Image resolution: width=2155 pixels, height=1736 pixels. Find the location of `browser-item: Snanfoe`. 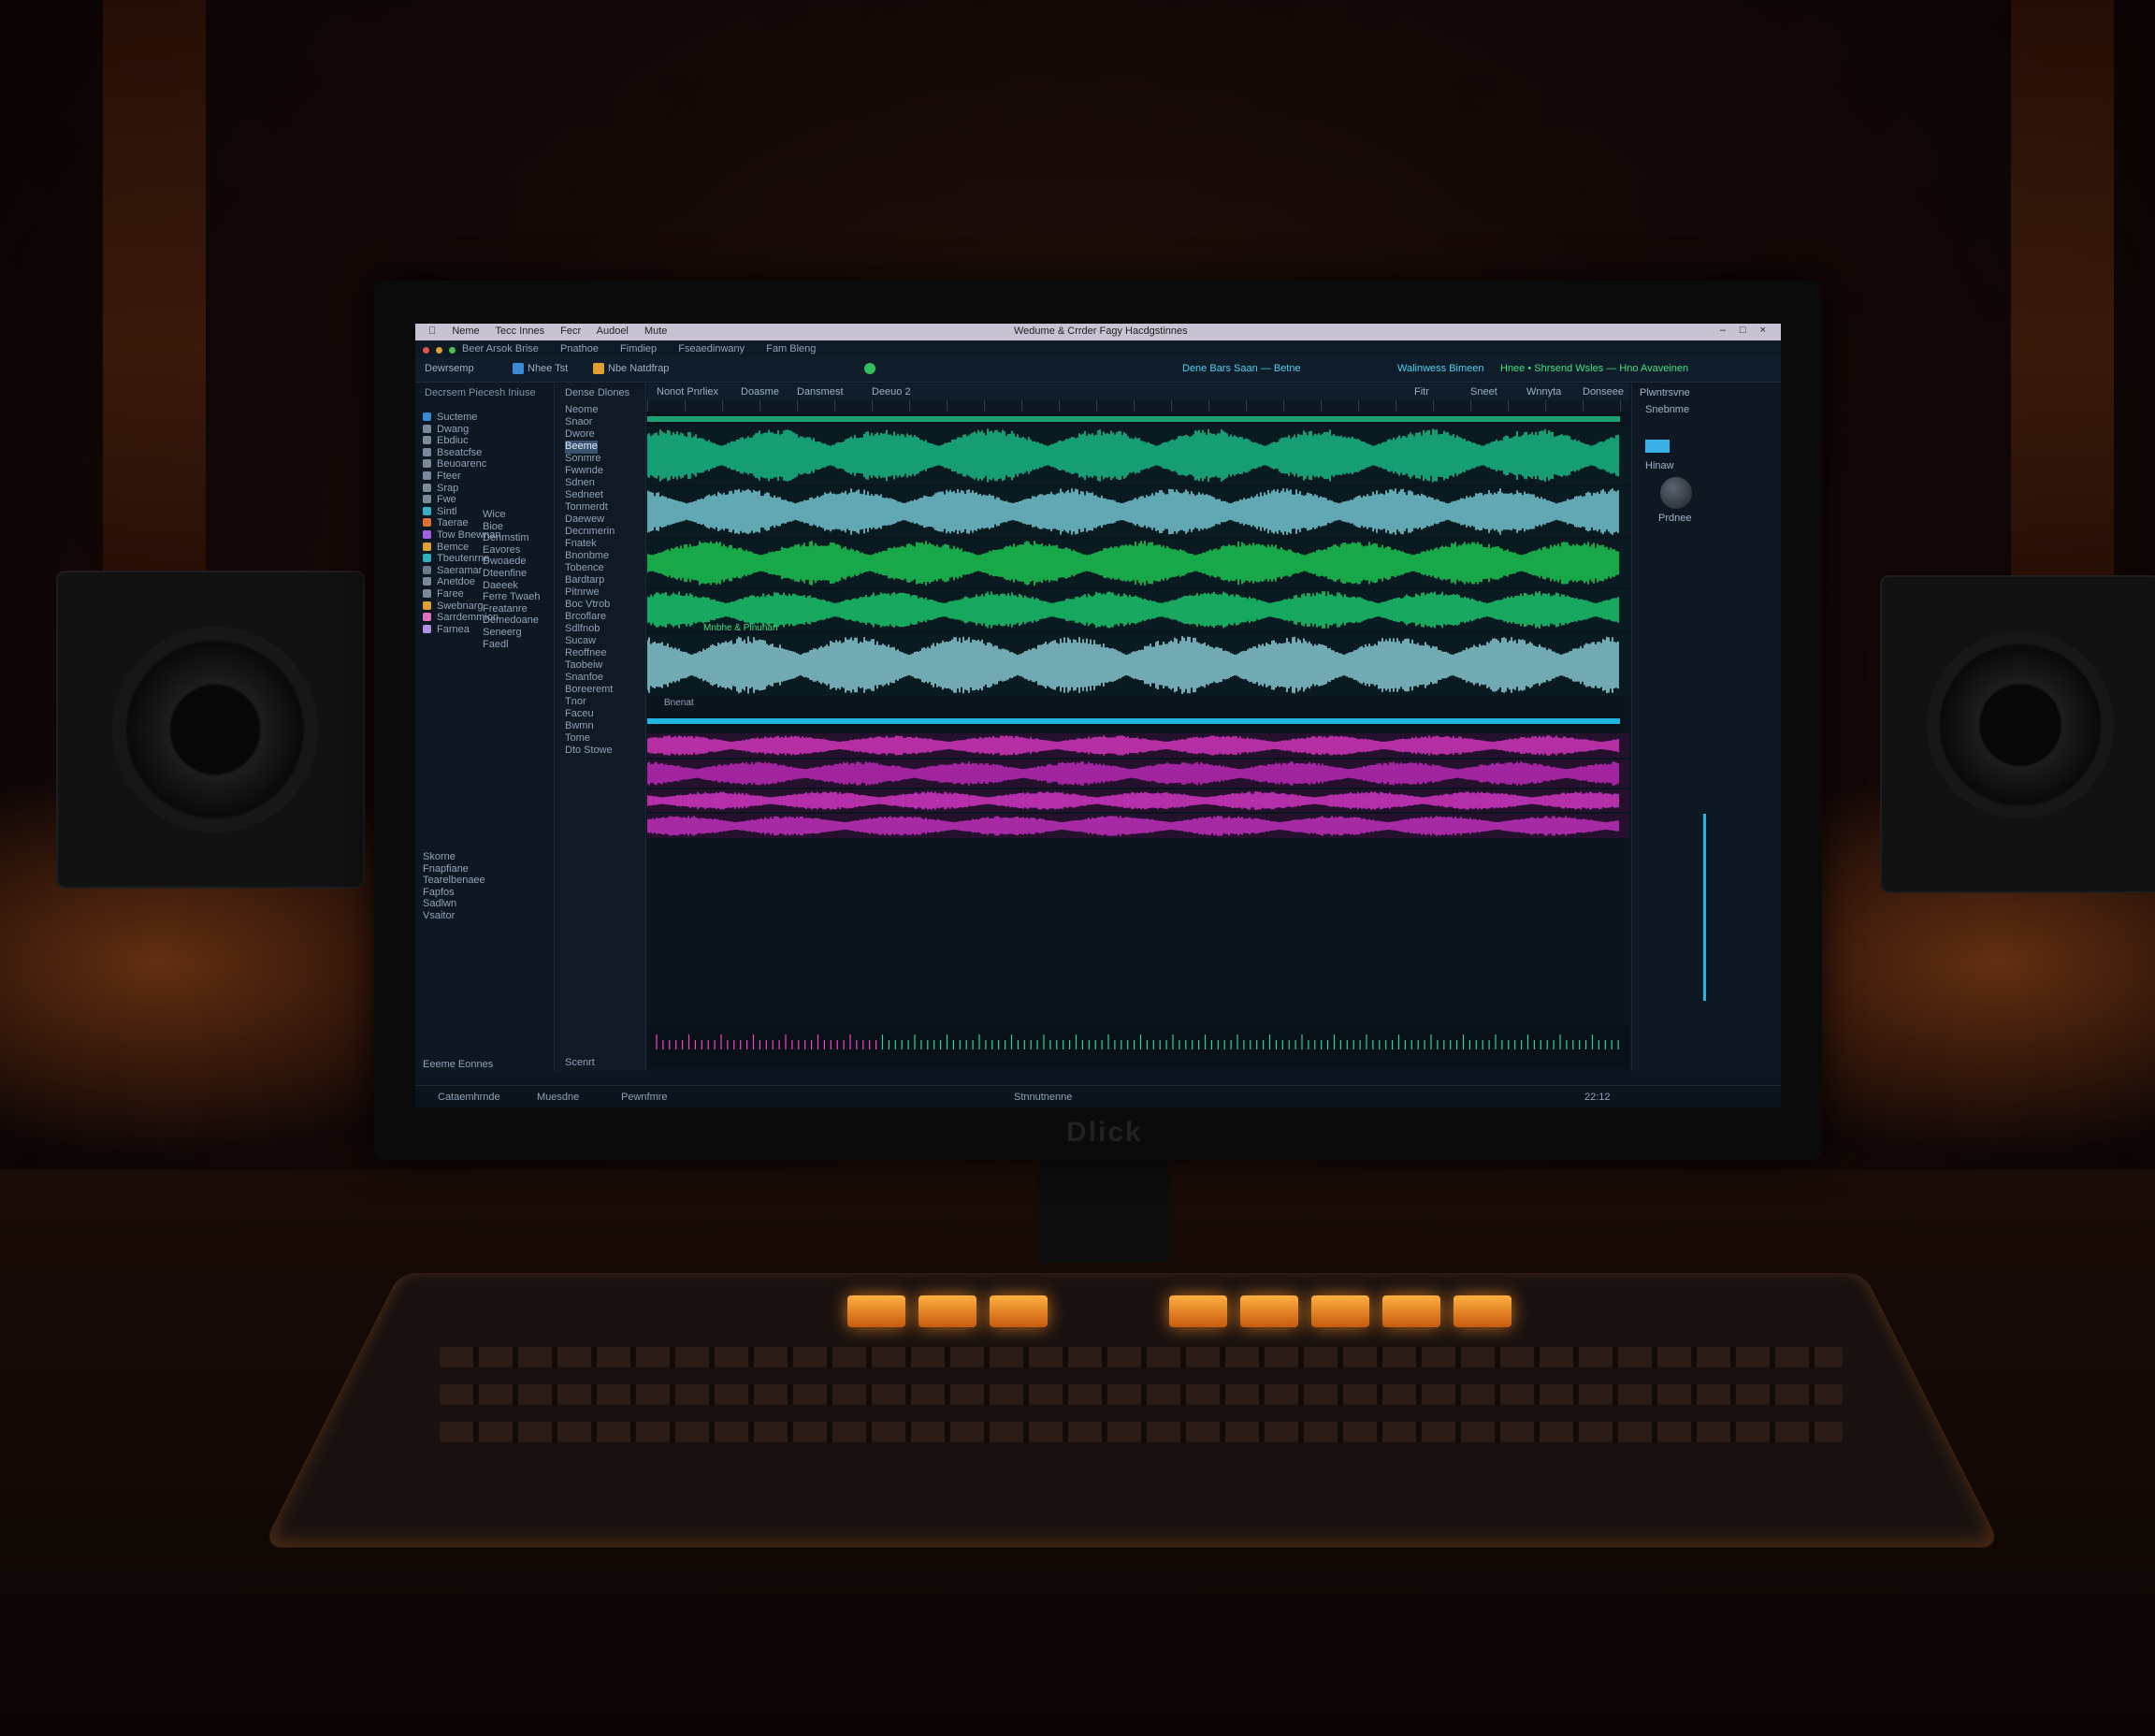

browser-item: Snanfoe is located at coordinates (584, 678).